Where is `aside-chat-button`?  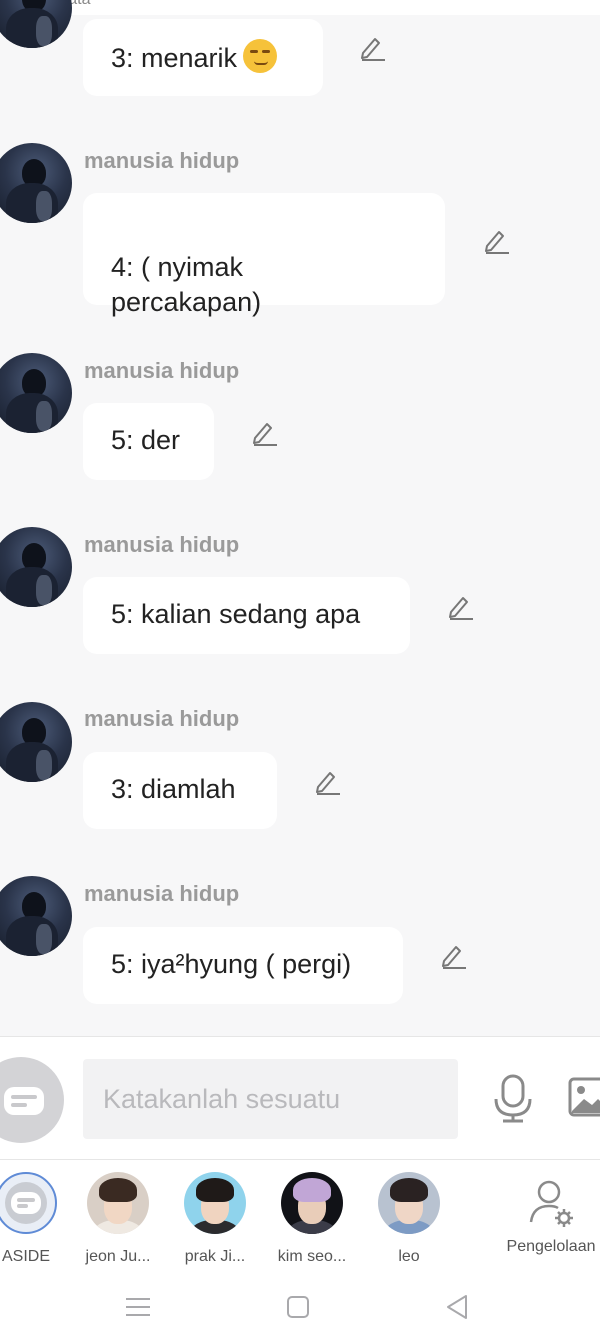 aside-chat-button is located at coordinates (32, 1100).